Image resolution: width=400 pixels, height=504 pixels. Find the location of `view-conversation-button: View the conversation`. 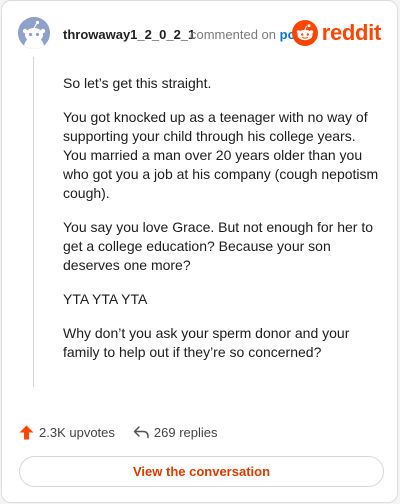

view-conversation-button: View the conversation is located at coordinates (201, 471).